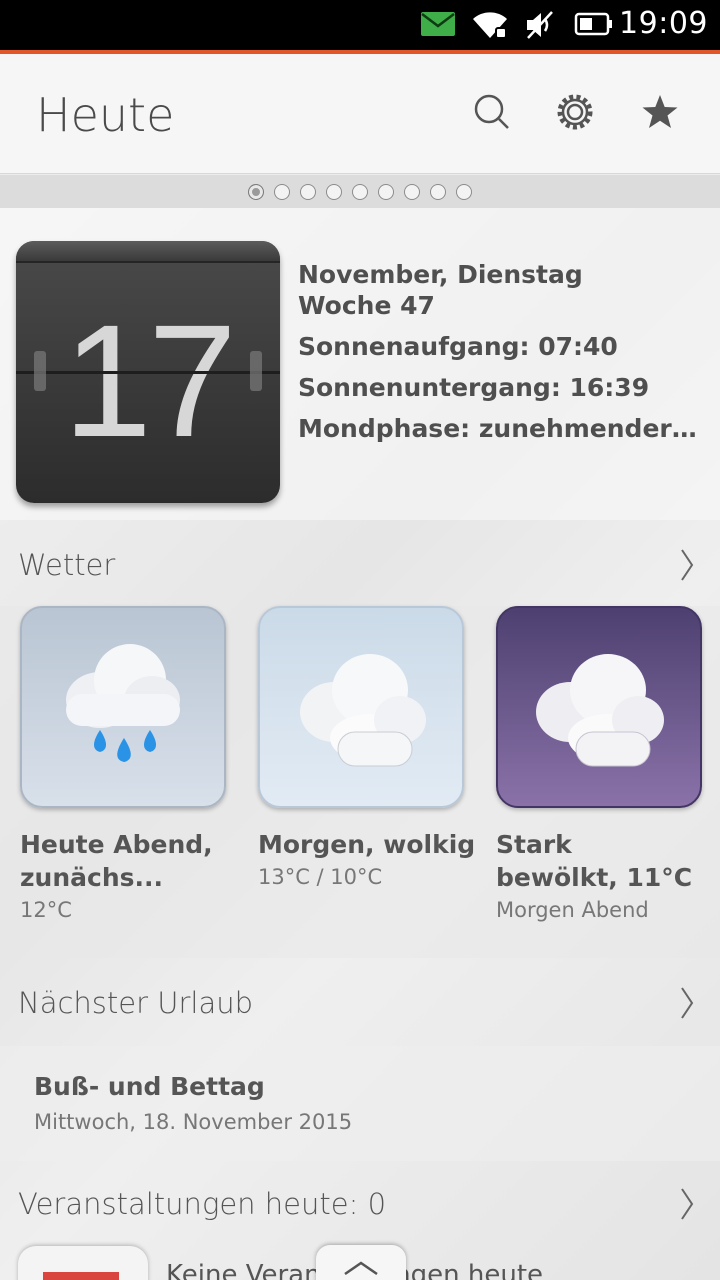 This screenshot has width=720, height=1280. What do you see at coordinates (46, 910) in the screenshot?
I see `weather-subtitle: 12°C` at bounding box center [46, 910].